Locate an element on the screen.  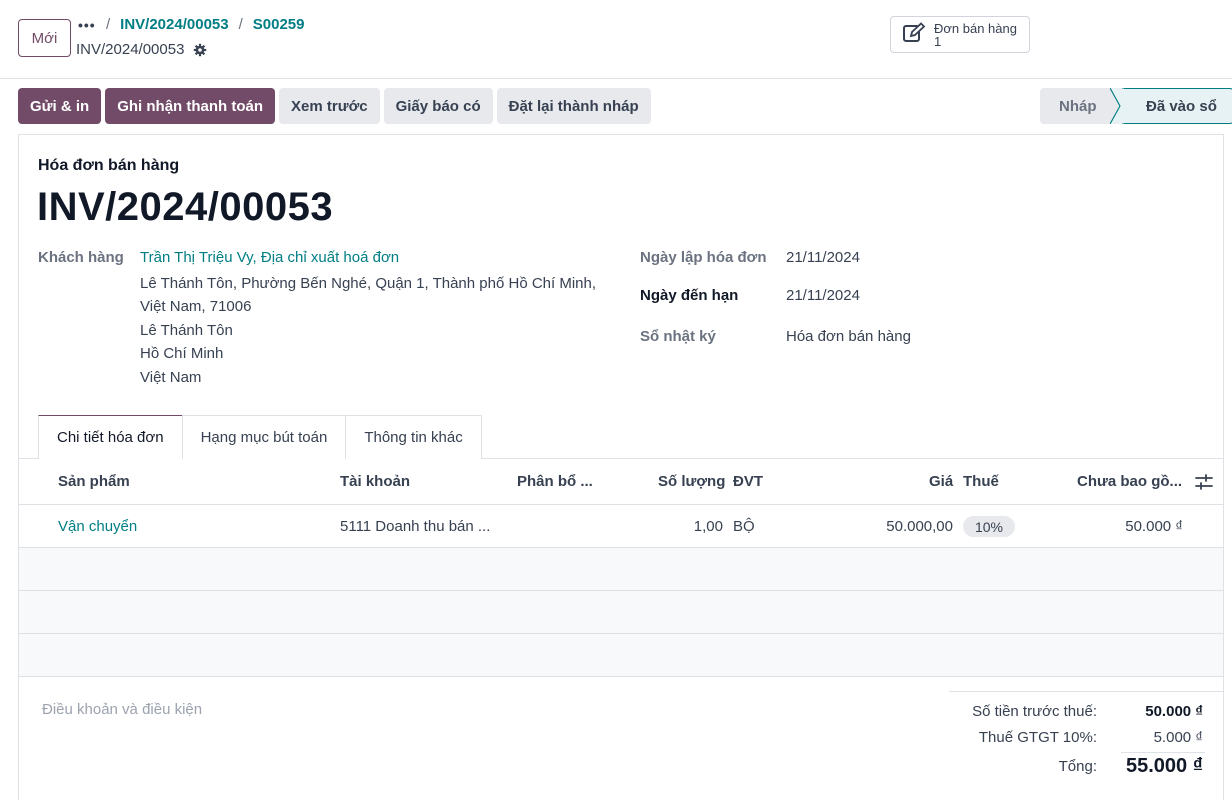
invoice-date-field: 21/11/2024 is located at coordinates (823, 257).